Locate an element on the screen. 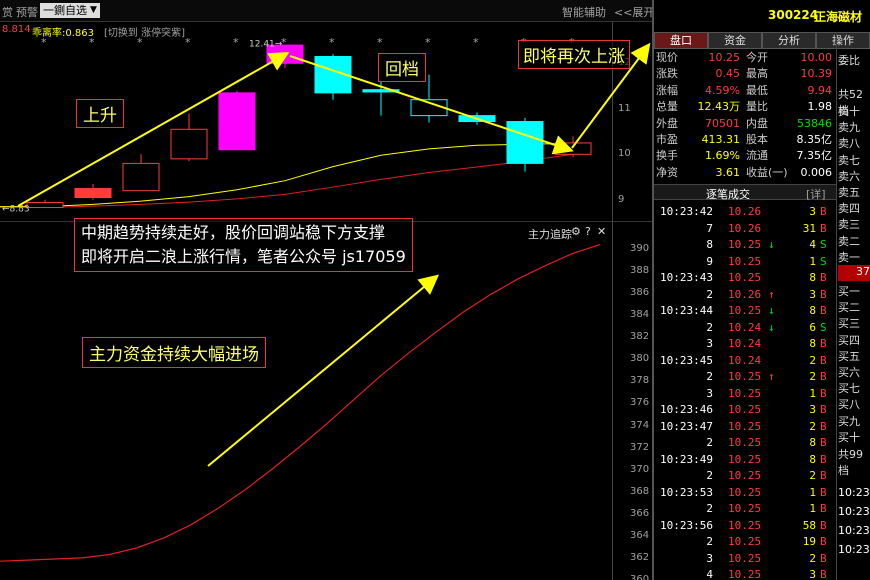 The image size is (870, 580). quote-label: 股本 is located at coordinates (757, 139).